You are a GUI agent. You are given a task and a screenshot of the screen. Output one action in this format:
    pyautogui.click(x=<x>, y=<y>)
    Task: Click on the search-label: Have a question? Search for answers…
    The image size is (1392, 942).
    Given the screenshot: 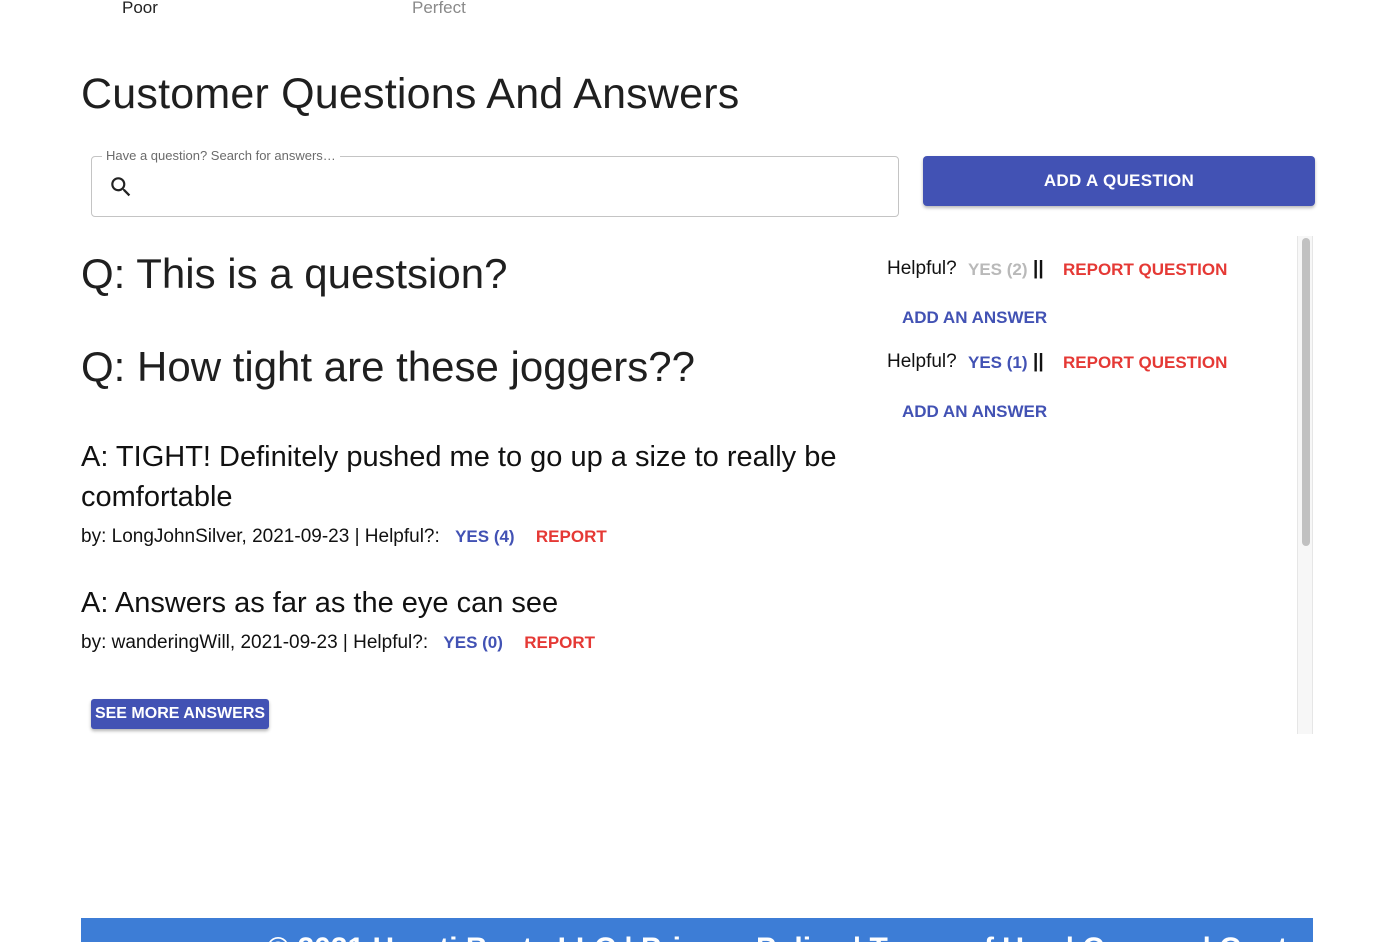 What is the action you would take?
    pyautogui.click(x=221, y=156)
    